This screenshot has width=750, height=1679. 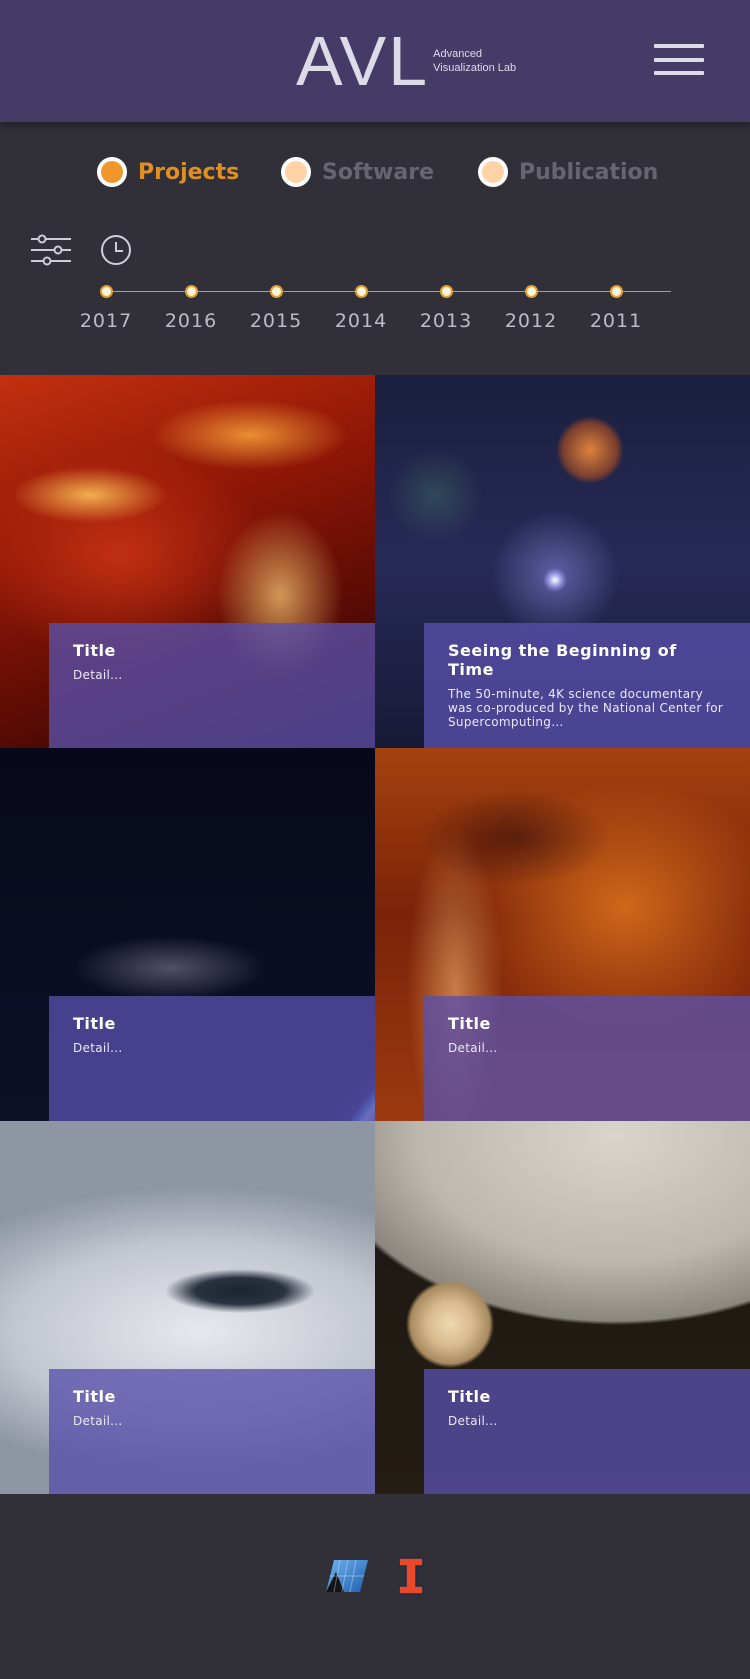 I want to click on avl-logo: AVL Advanced Visualization Lab, so click(x=406, y=61).